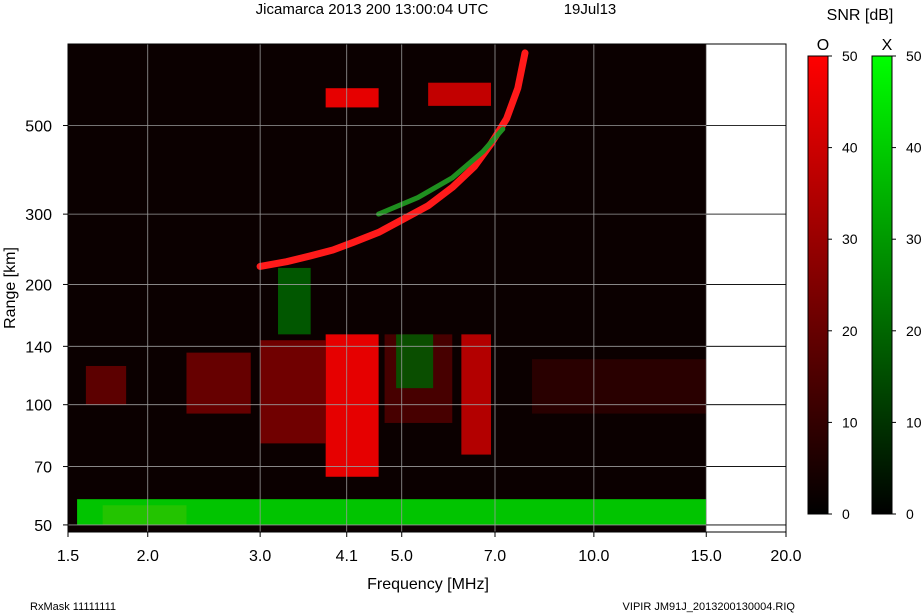 The height and width of the screenshot is (614, 922). What do you see at coordinates (896, 279) in the screenshot?
I see `colorbar-x: X 50 40 30 20 10 0` at bounding box center [896, 279].